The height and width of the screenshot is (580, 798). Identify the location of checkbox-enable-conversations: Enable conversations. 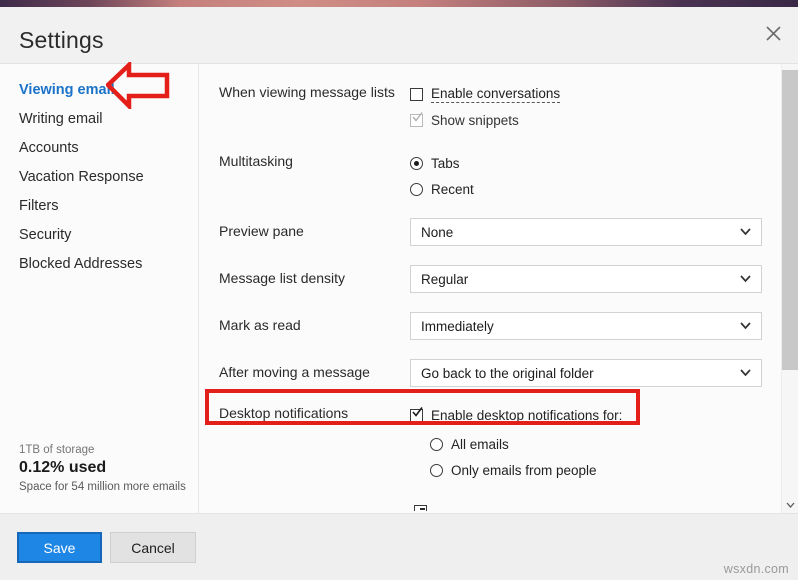
(485, 94).